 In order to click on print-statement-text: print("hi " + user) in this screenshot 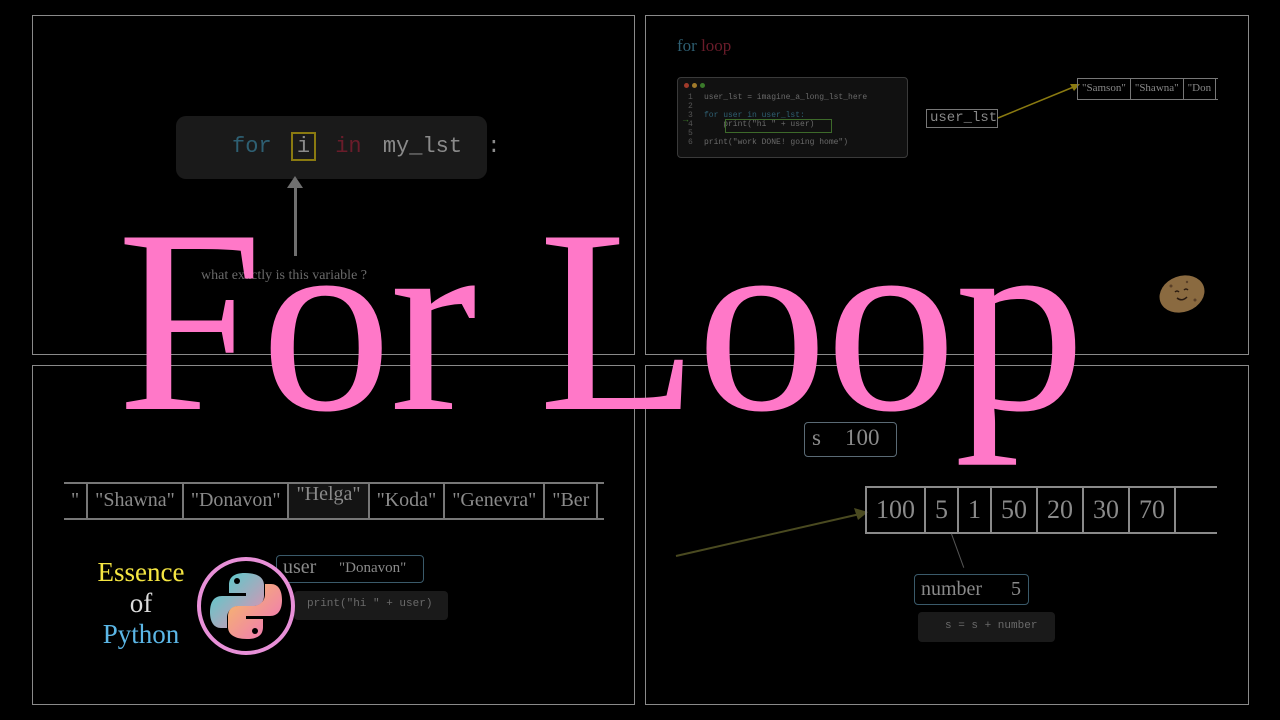, I will do `click(370, 604)`.